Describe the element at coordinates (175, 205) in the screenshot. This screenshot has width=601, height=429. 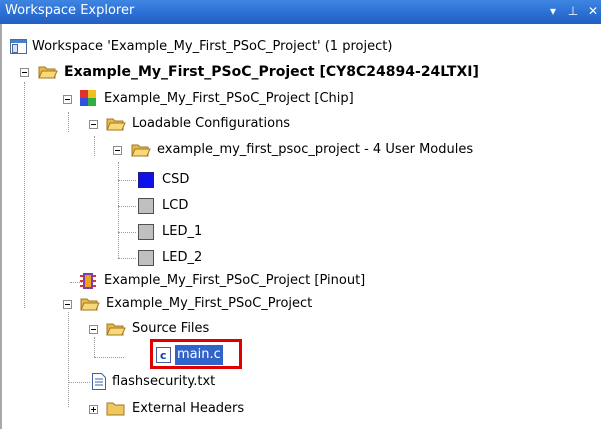
I see `module-label: LCD` at that location.